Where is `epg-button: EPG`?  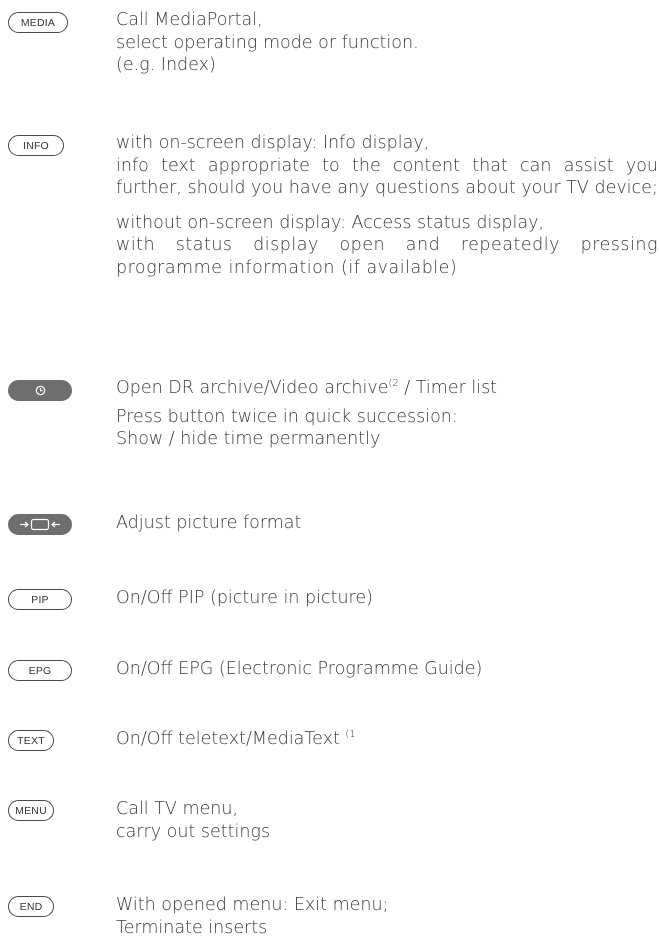
epg-button: EPG is located at coordinates (40, 670).